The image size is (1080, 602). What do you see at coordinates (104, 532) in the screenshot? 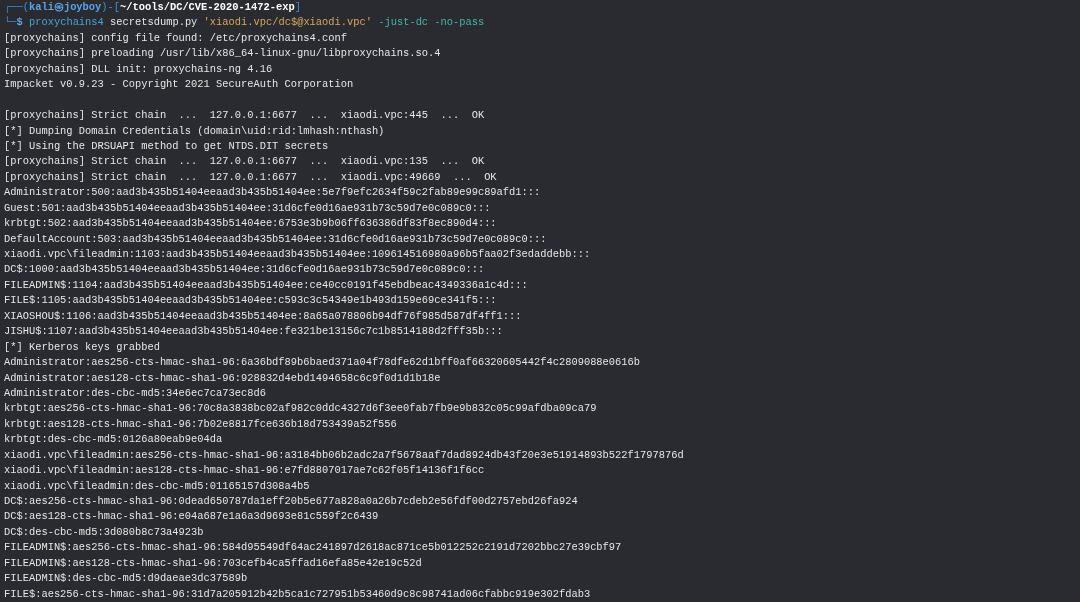
I see `output-line: DC$:des-cbc-md5:3d080b8c73a4923b` at bounding box center [104, 532].